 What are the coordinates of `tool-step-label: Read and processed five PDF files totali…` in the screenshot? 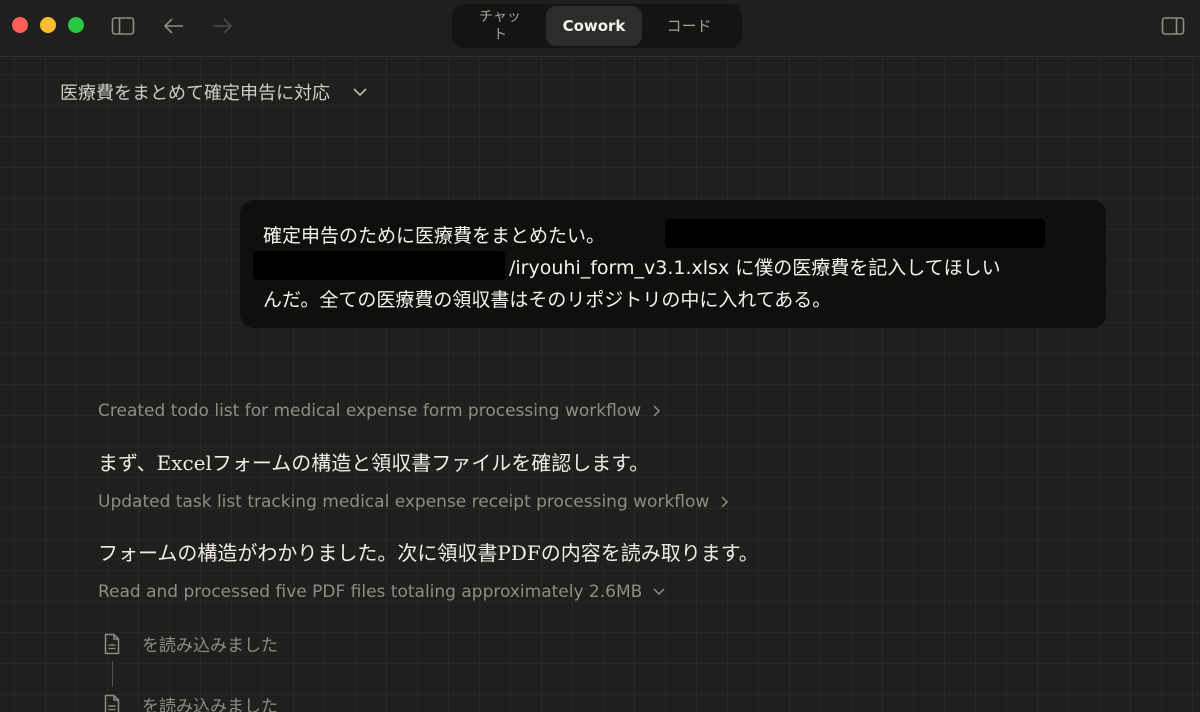 It's located at (370, 592).